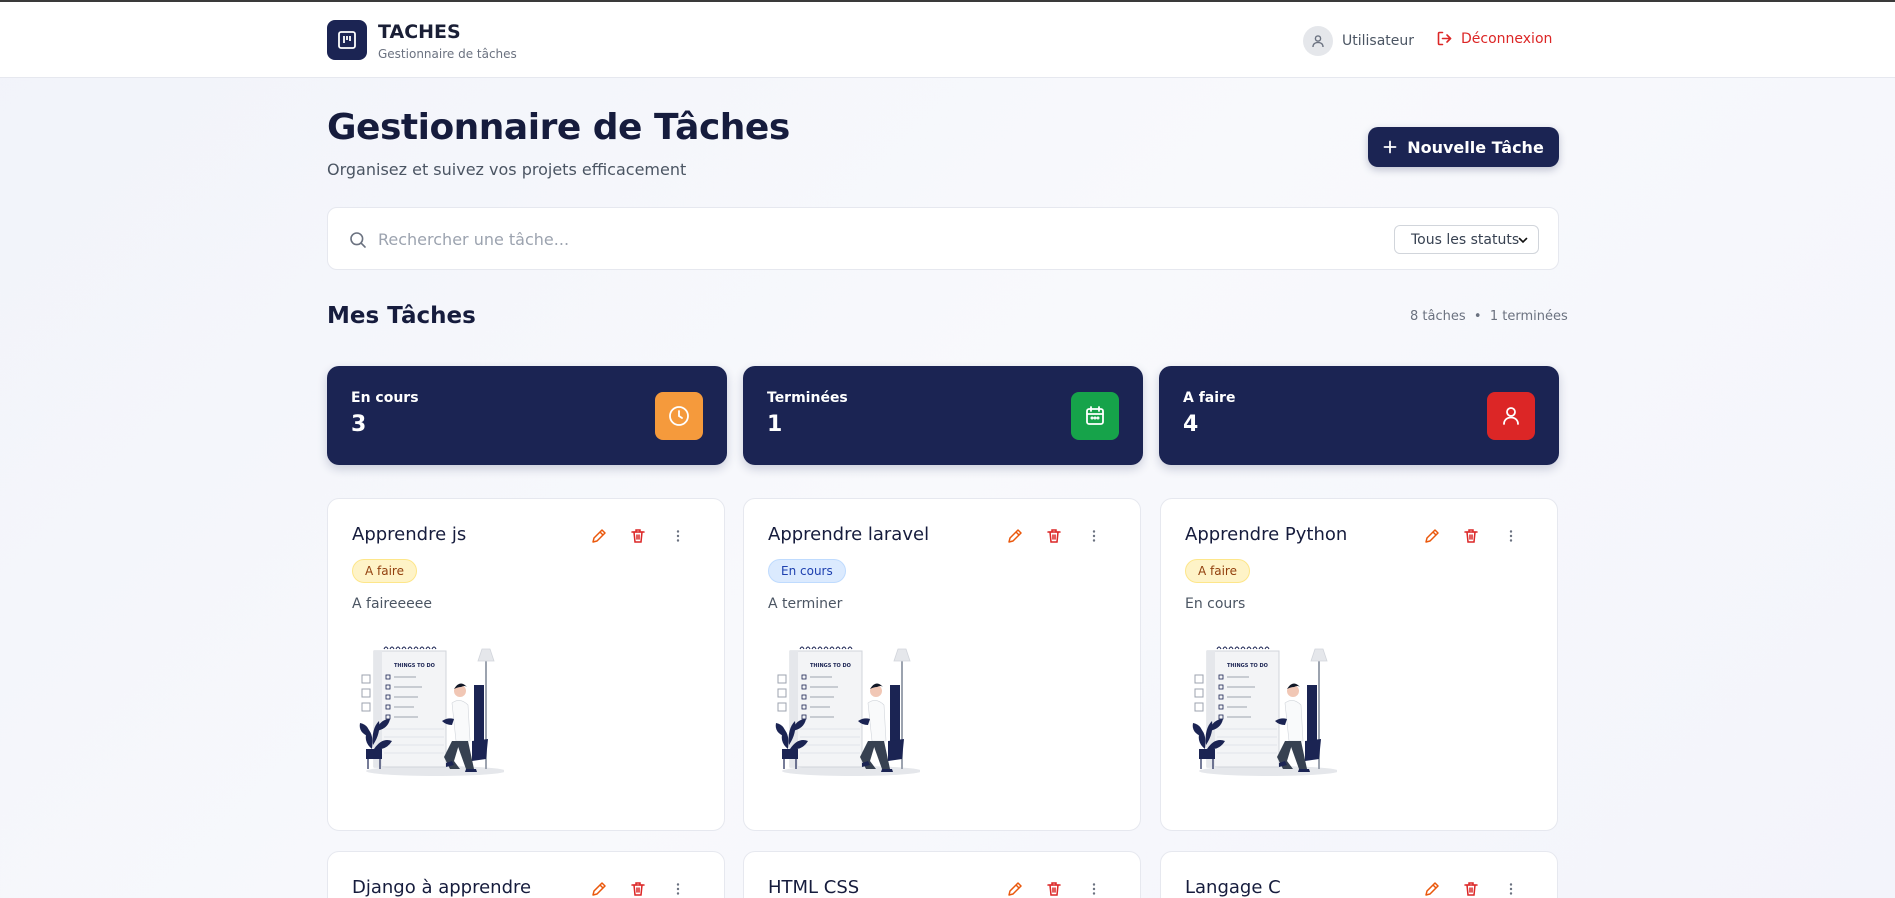 The width and height of the screenshot is (1895, 898). I want to click on chevron-down-icon, so click(1523, 240).